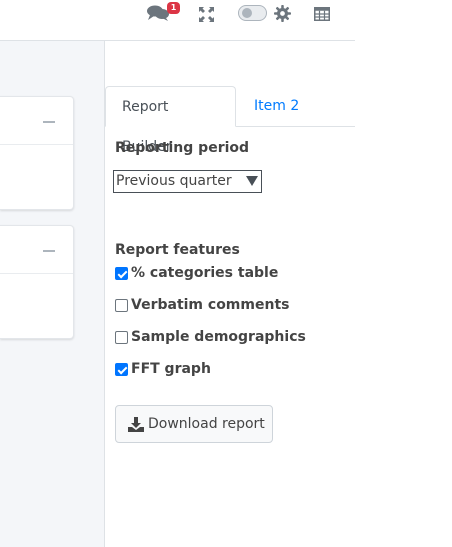 Image resolution: width=452 pixels, height=547 pixels. What do you see at coordinates (177, 250) in the screenshot?
I see `report-features-label: Report features` at bounding box center [177, 250].